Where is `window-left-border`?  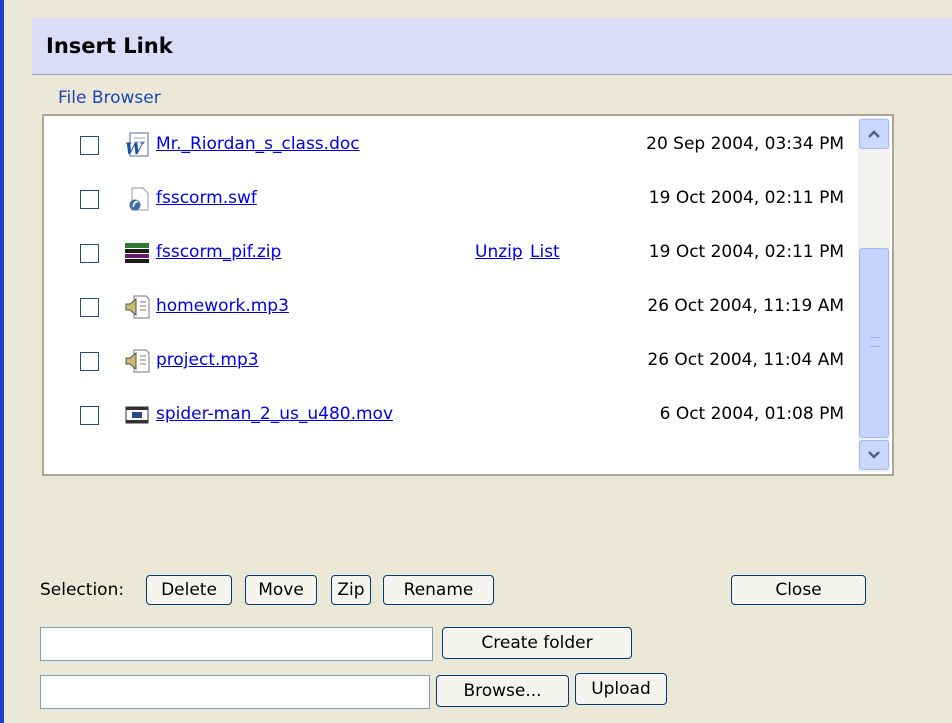
window-left-border is located at coordinates (2, 361).